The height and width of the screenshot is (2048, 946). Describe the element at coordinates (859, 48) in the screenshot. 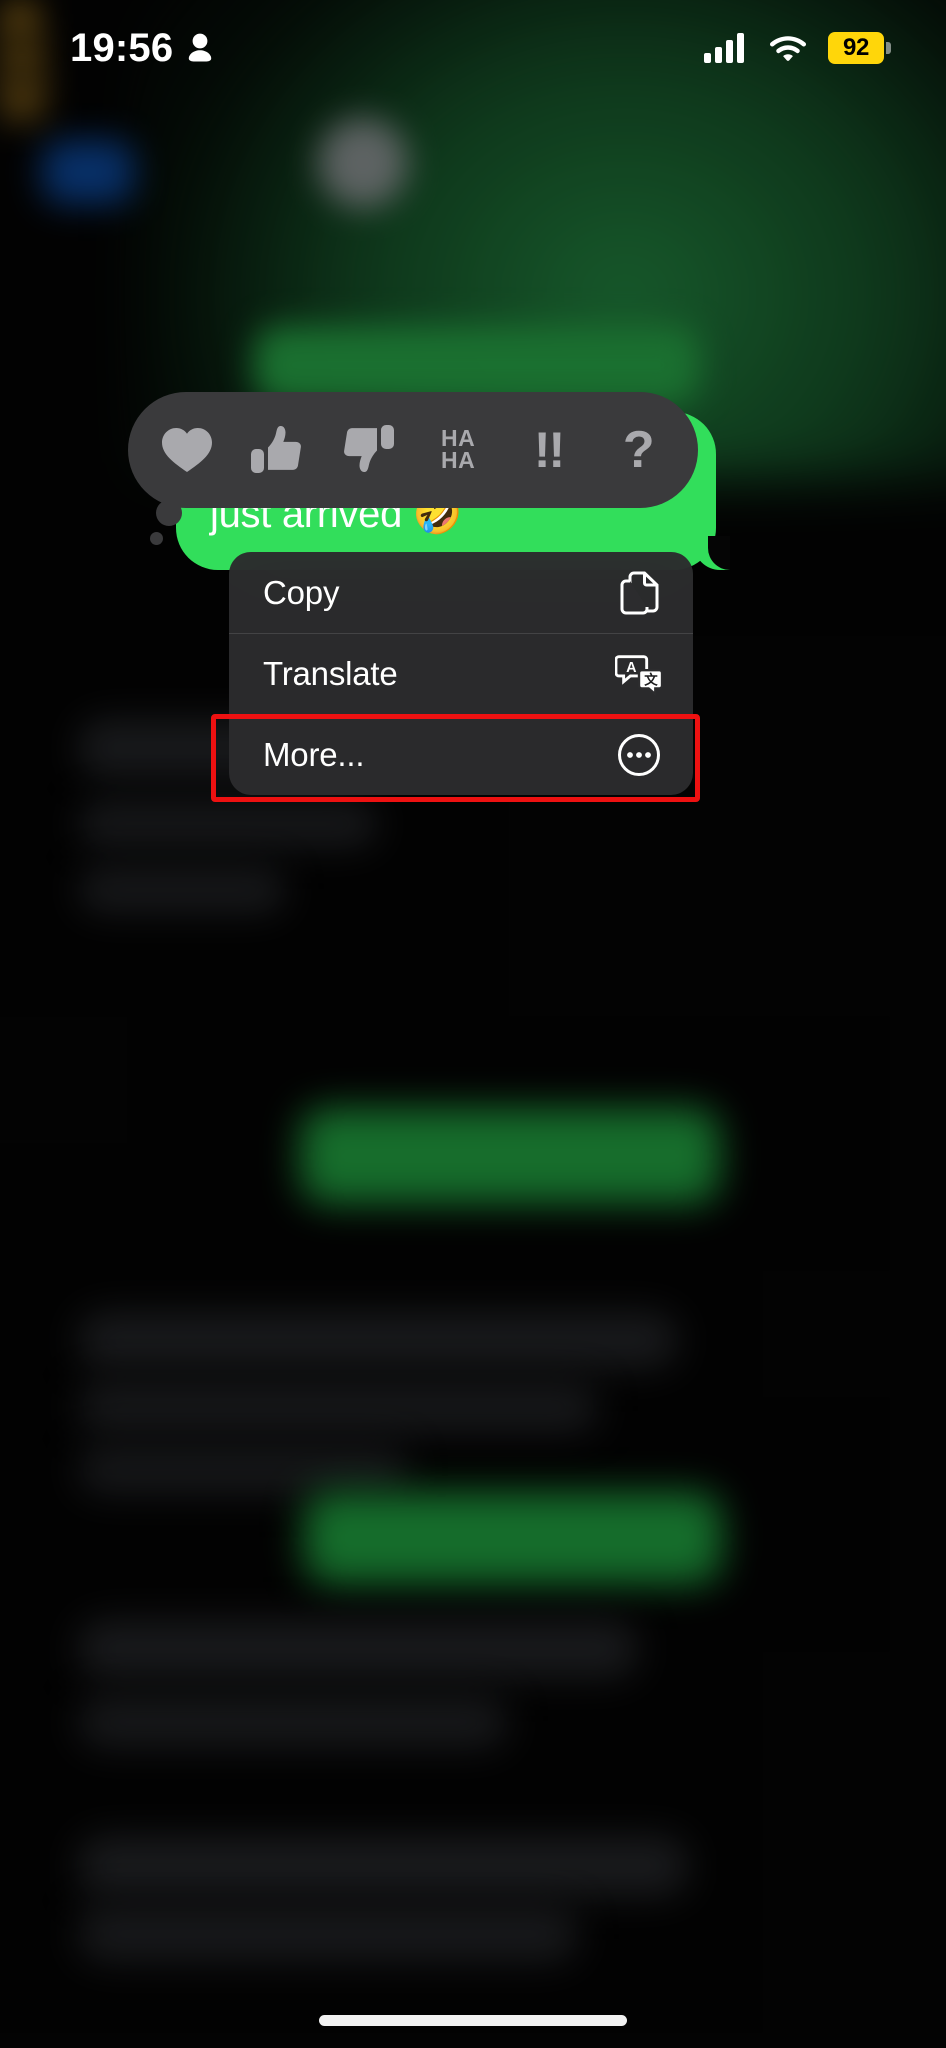

I see `battery-badge: 92` at that location.